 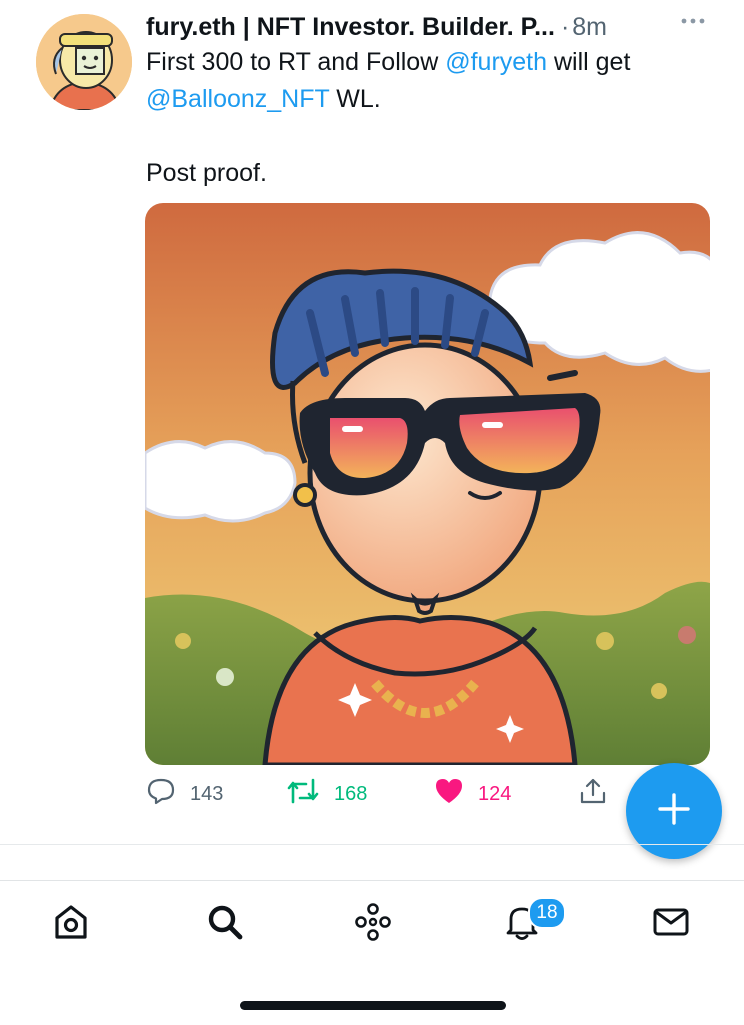 I want to click on tweet-text-line-3: Post proof., so click(x=206, y=173).